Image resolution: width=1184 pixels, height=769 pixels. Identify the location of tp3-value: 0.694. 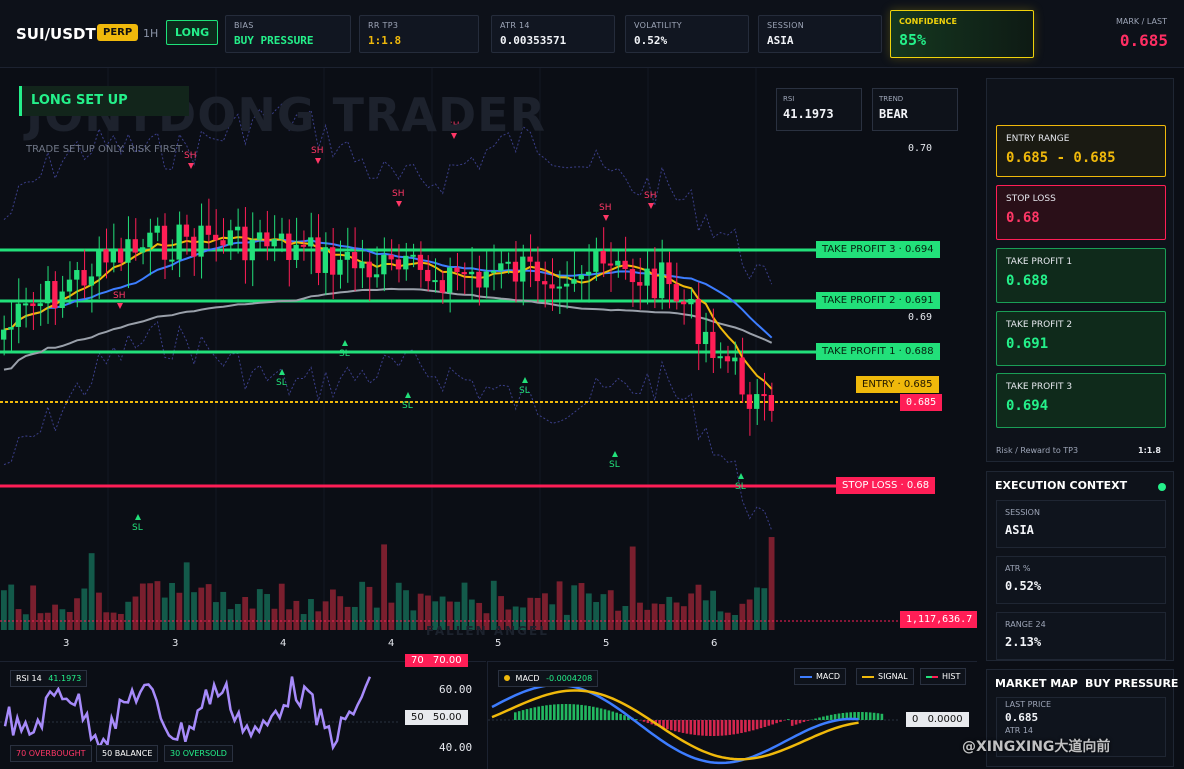
(1027, 406).